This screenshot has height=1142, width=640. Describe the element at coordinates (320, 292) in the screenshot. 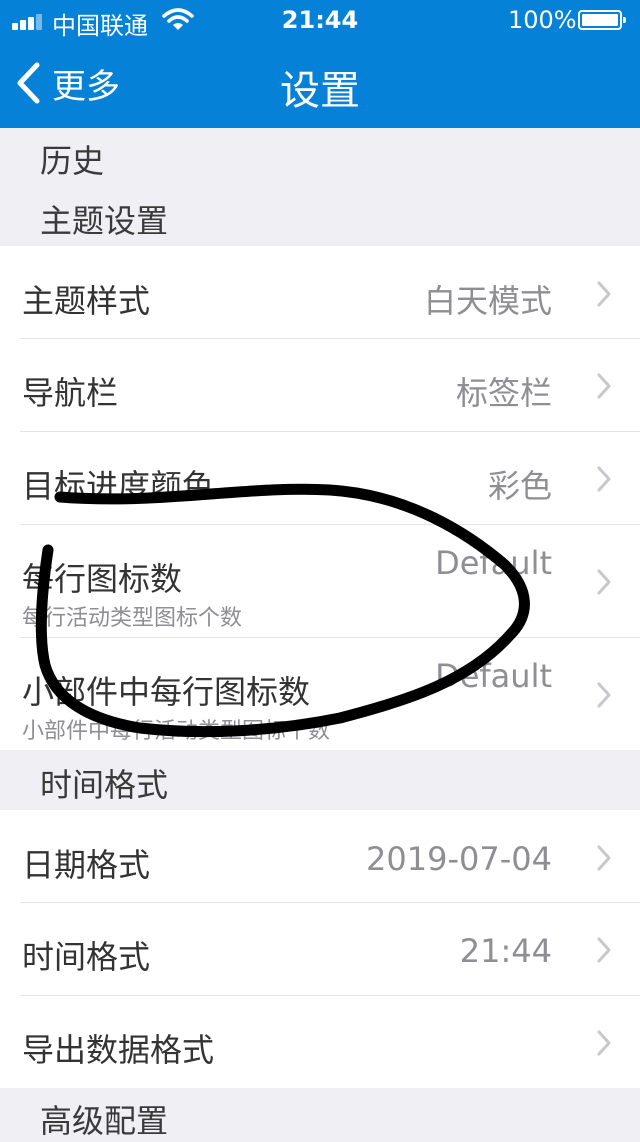

I see `theme-style-row: 主题样式 白天模式` at that location.